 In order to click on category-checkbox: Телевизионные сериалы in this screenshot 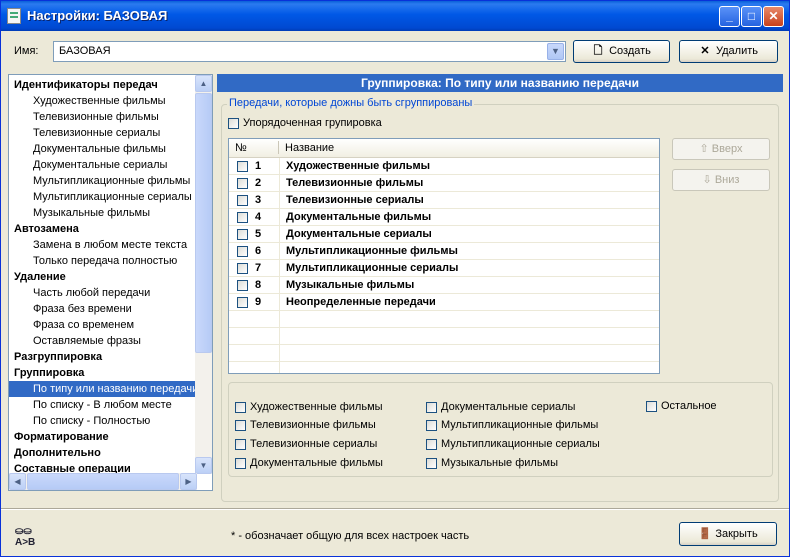, I will do `click(306, 444)`.